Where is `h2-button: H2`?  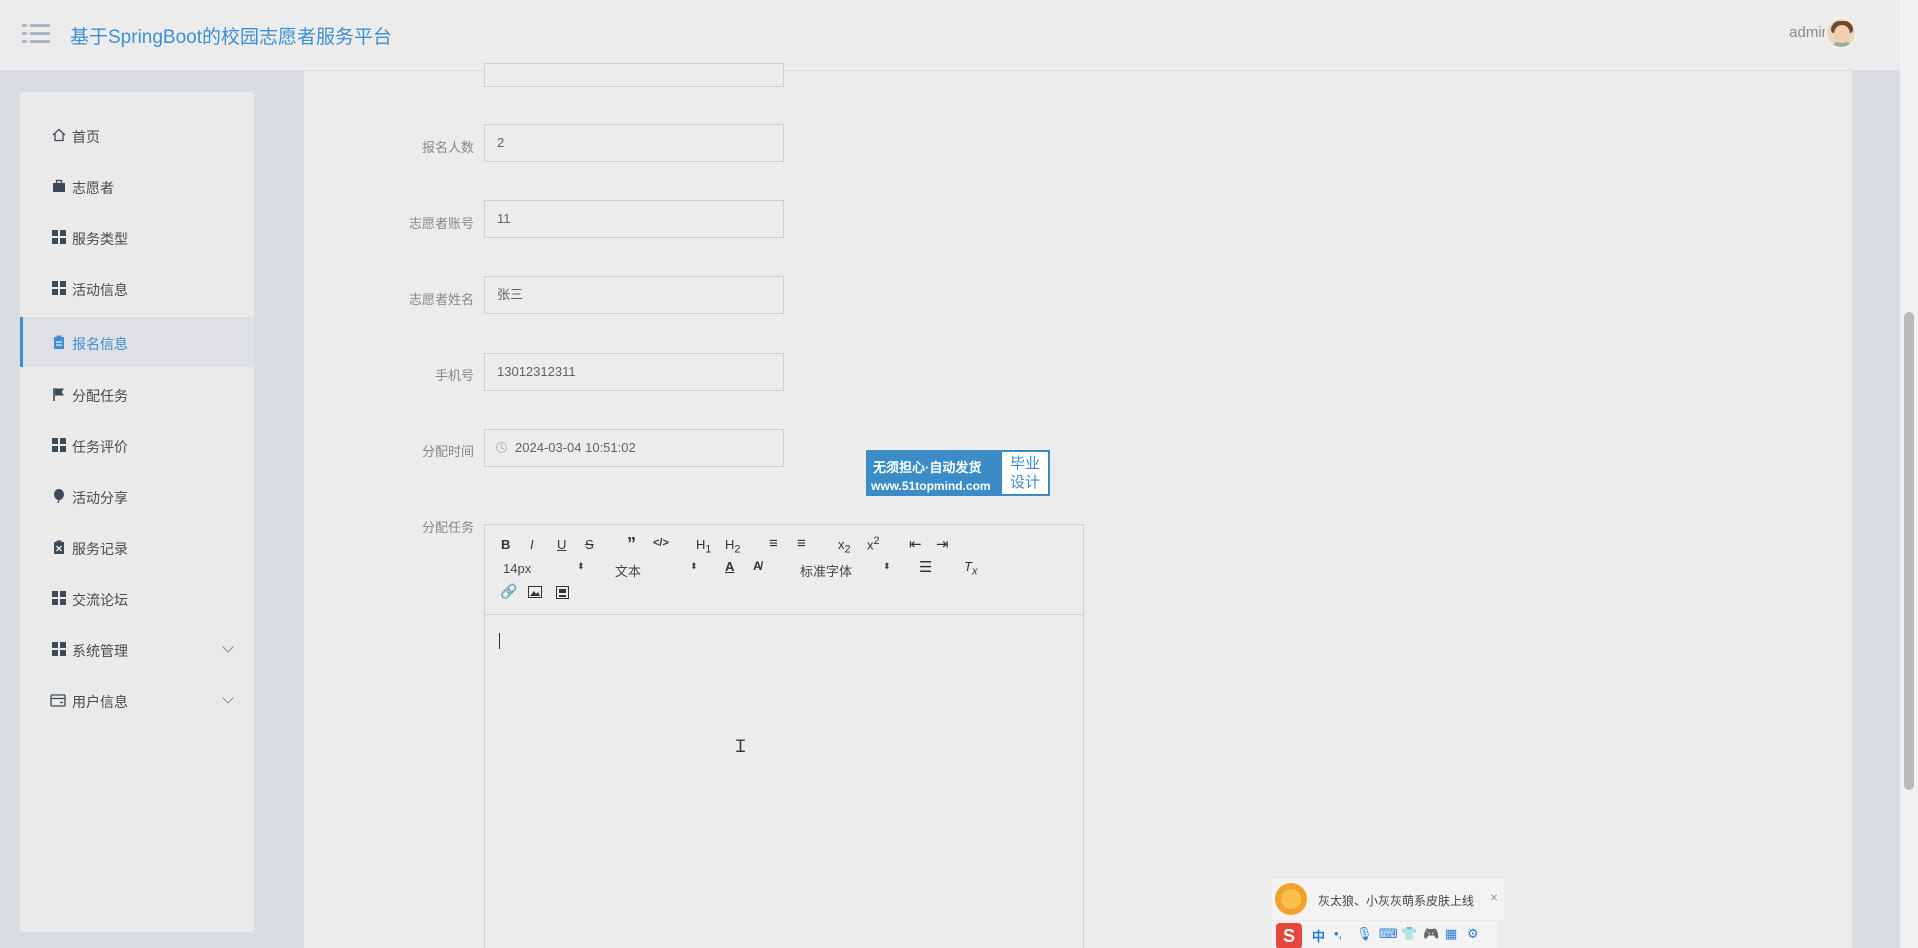 h2-button: H2 is located at coordinates (732, 546).